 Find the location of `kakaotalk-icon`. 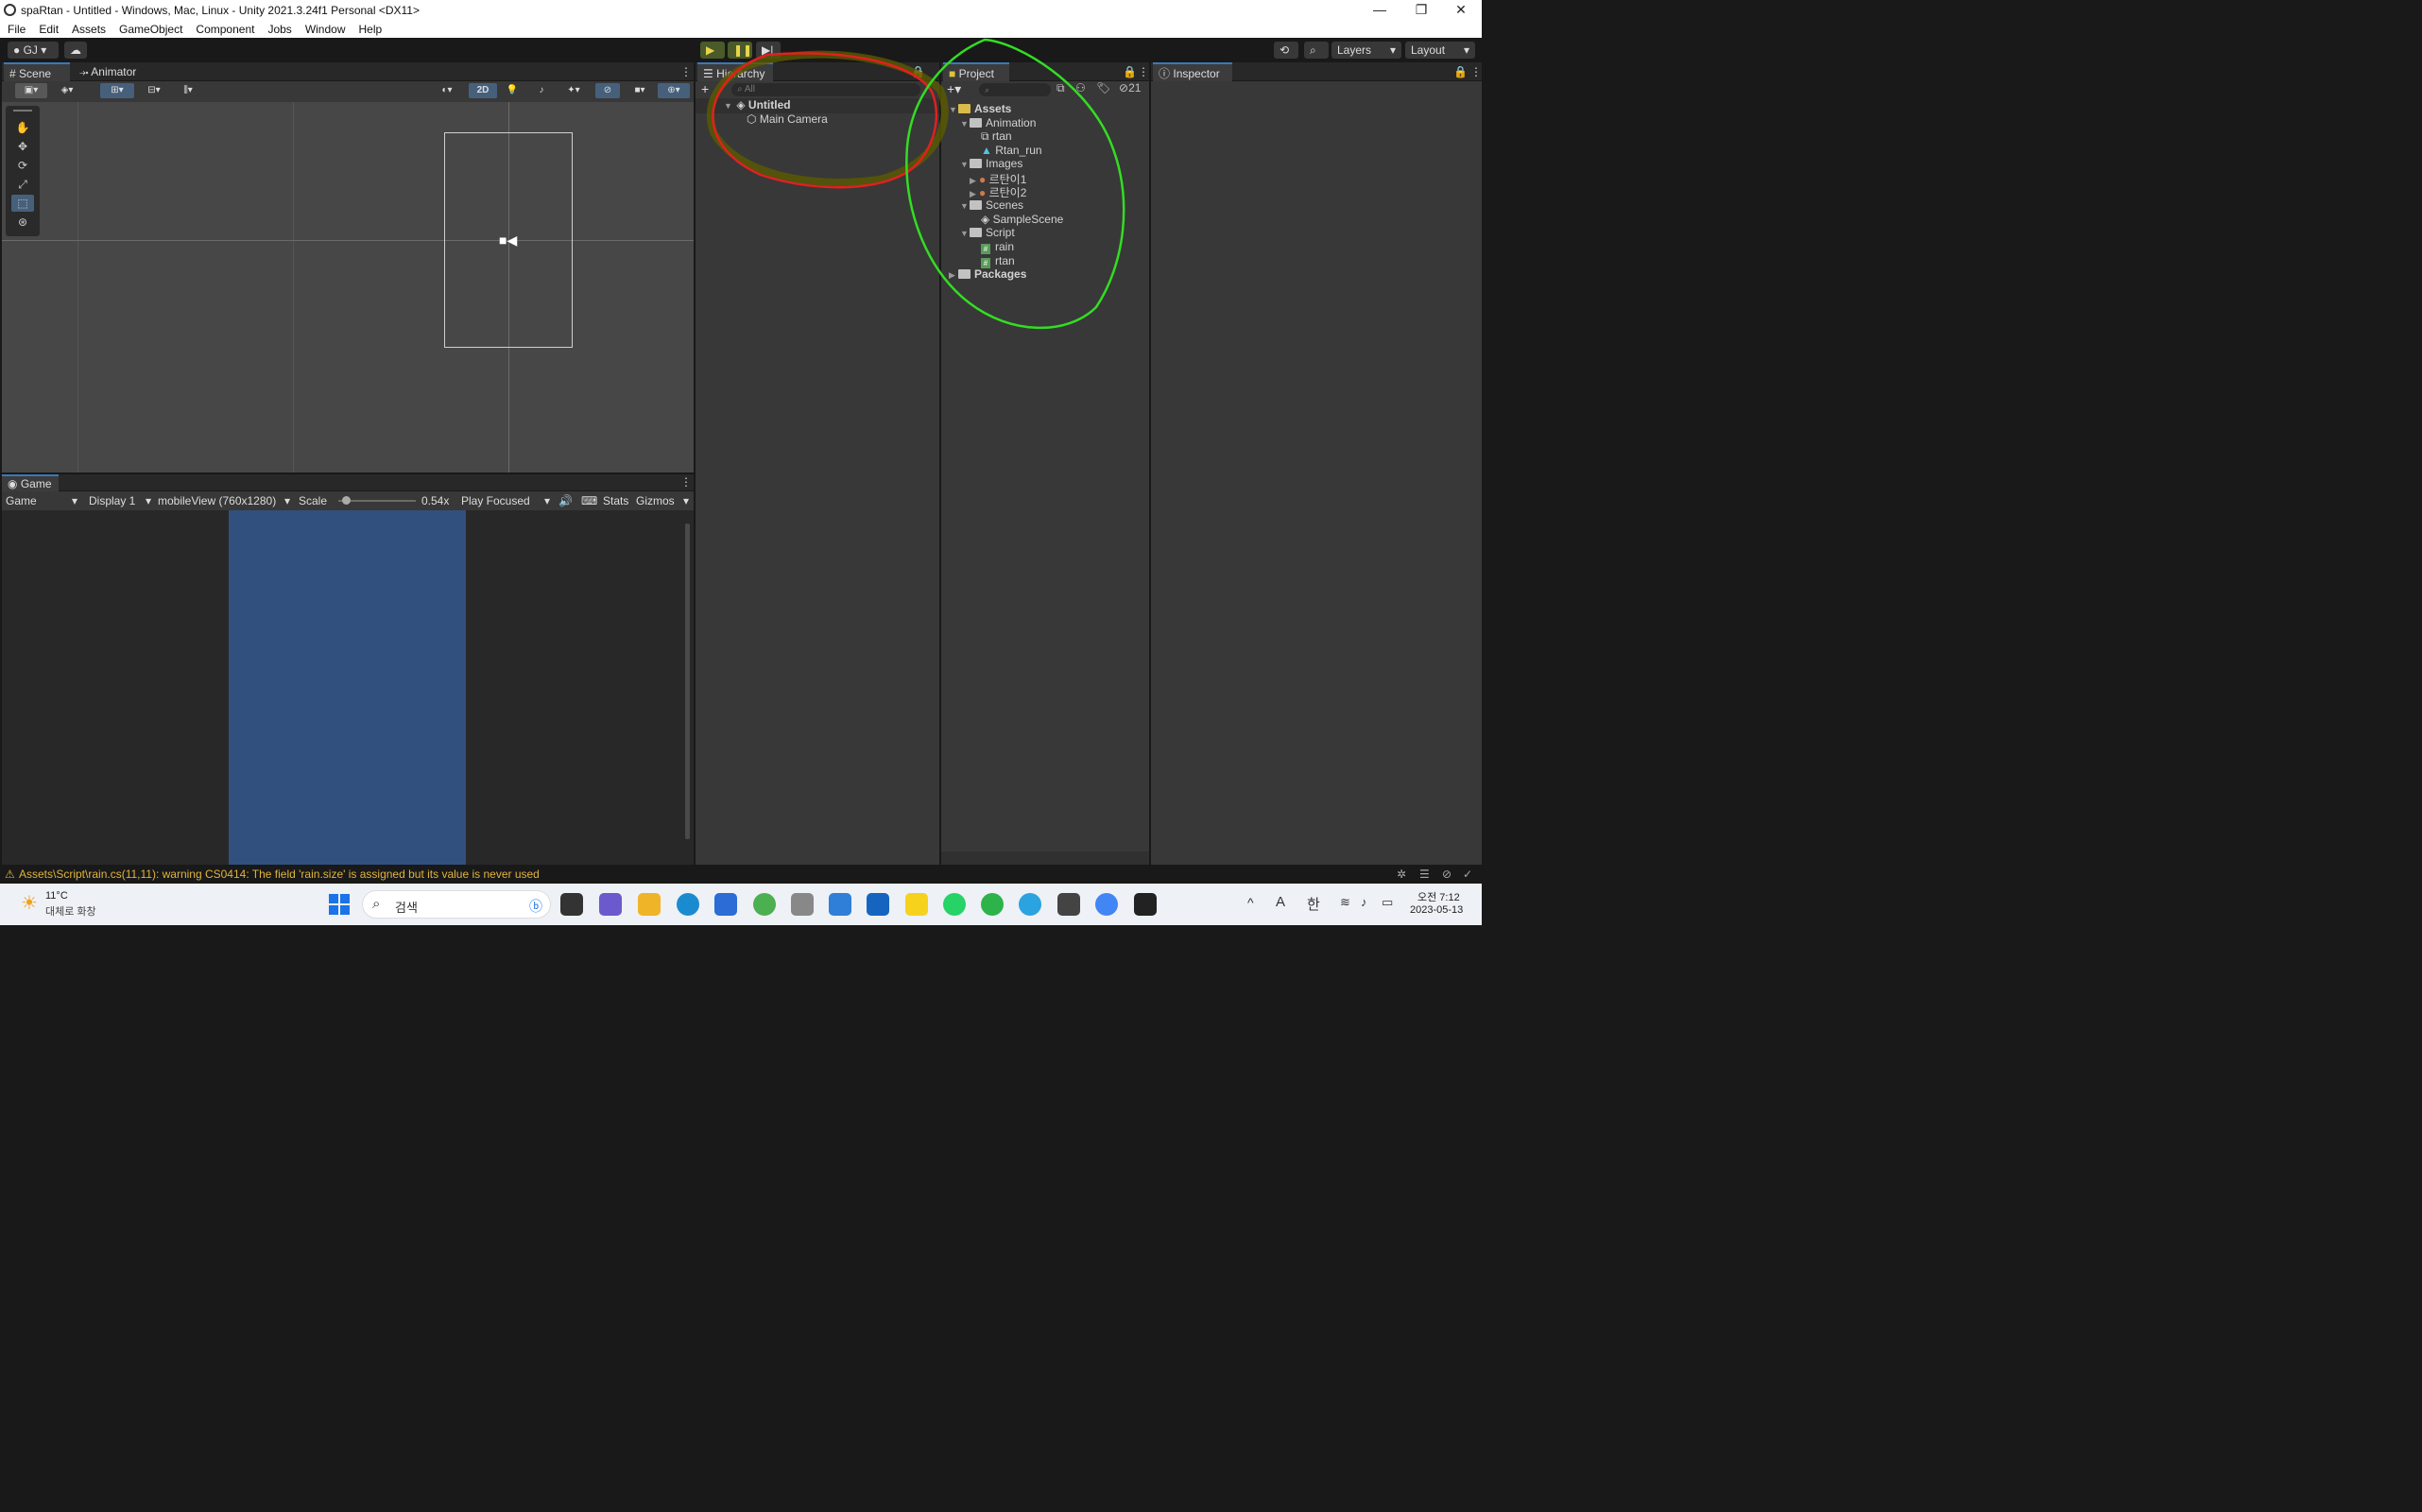

kakaotalk-icon is located at coordinates (916, 904).